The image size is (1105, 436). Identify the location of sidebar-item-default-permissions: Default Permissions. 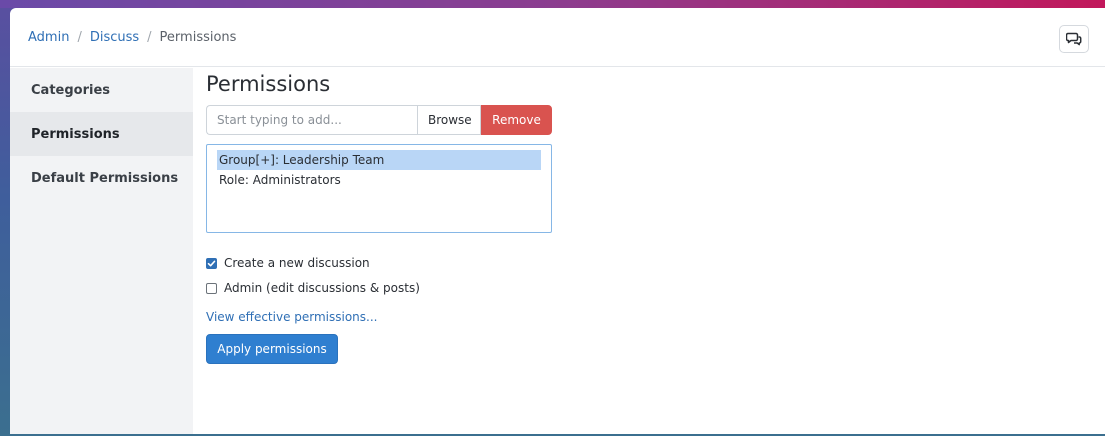
(101, 178).